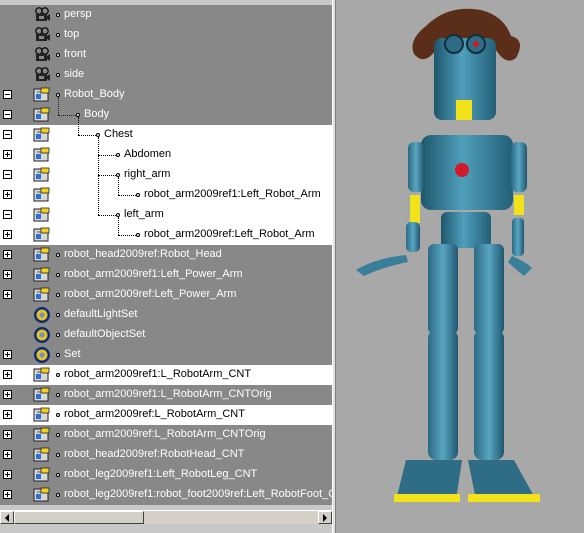 This screenshot has height=533, width=584. Describe the element at coordinates (75, 54) in the screenshot. I see `outliner-row-label: front` at that location.